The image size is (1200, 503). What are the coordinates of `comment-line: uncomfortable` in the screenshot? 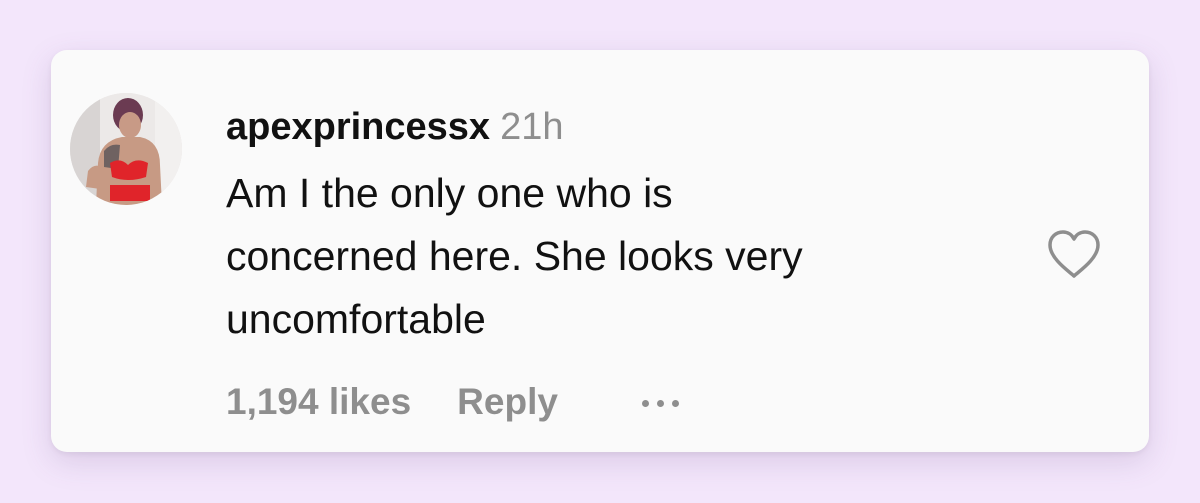 It's located at (356, 319).